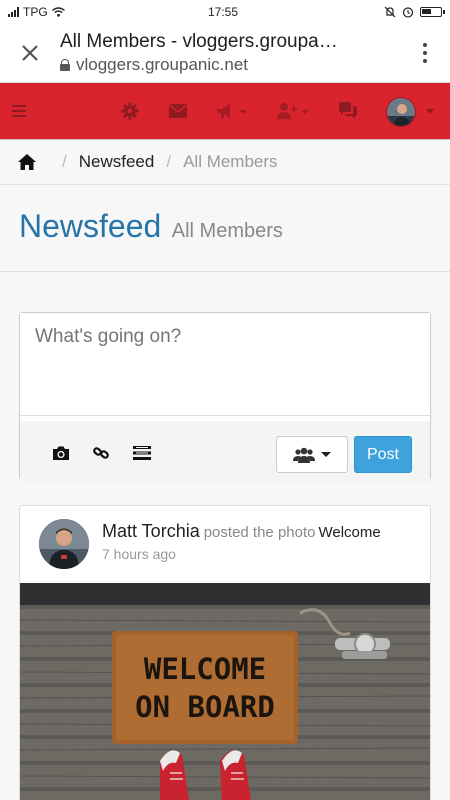 This screenshot has height=800, width=450. I want to click on audience-dropdown, so click(312, 454).